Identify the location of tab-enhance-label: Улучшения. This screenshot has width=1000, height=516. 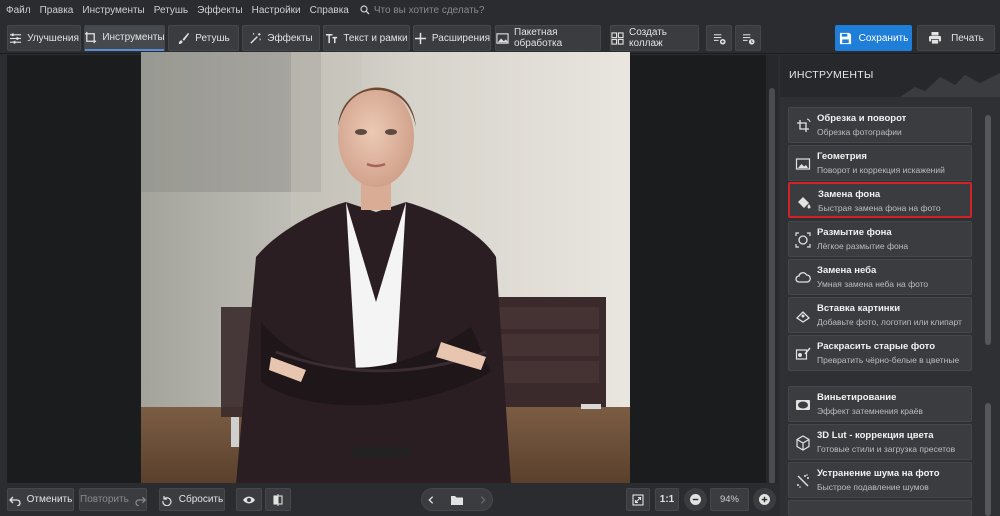
(53, 38).